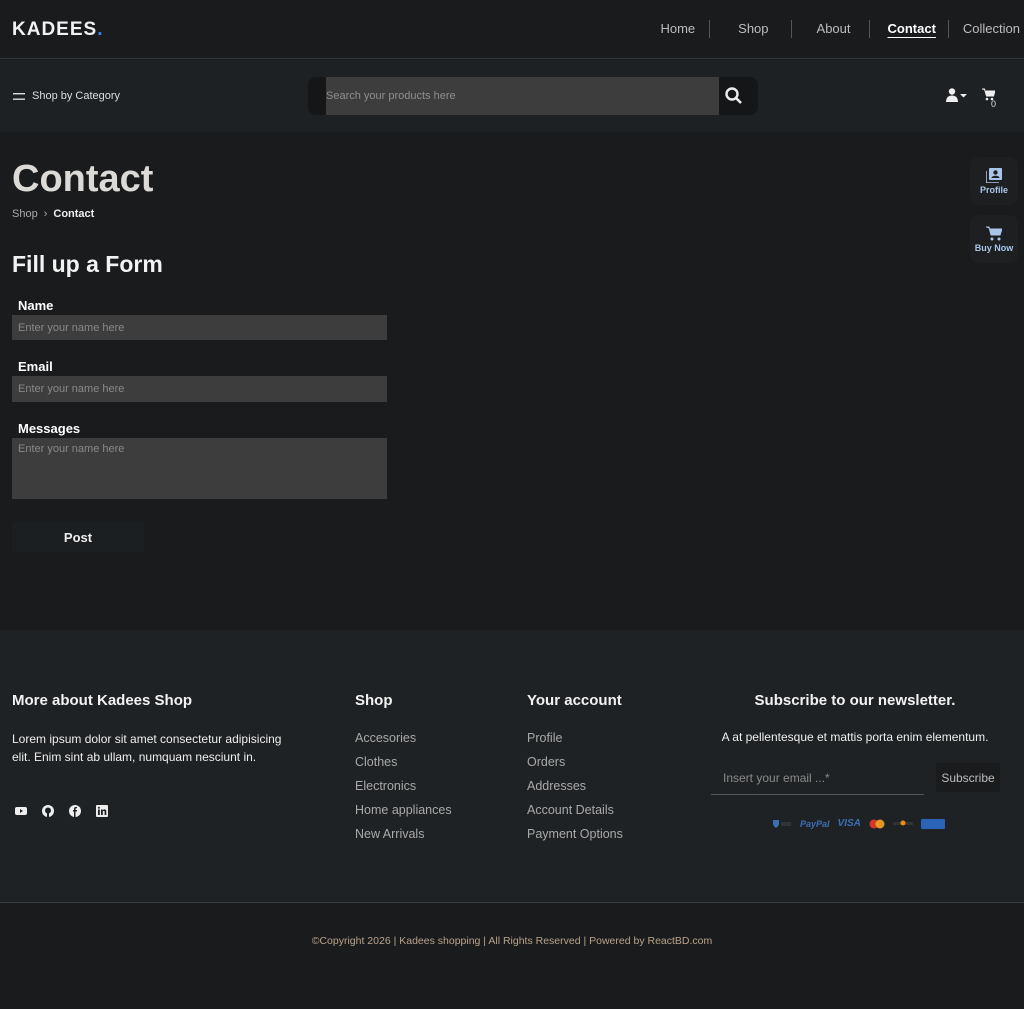 Image resolution: width=1024 pixels, height=1009 pixels. Describe the element at coordinates (199, 327) in the screenshot. I see `name-input` at that location.